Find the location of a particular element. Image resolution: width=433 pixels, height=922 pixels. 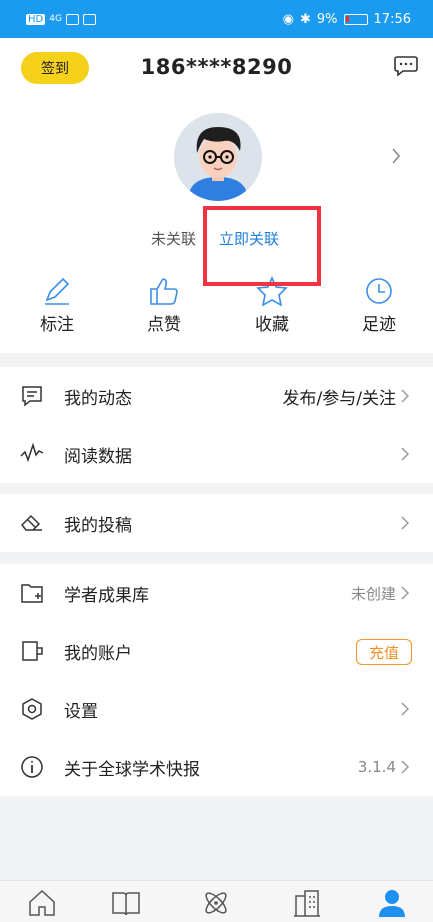

status-bar: HD 4G ◉ ✱ 9% 17:56 is located at coordinates (216, 19).